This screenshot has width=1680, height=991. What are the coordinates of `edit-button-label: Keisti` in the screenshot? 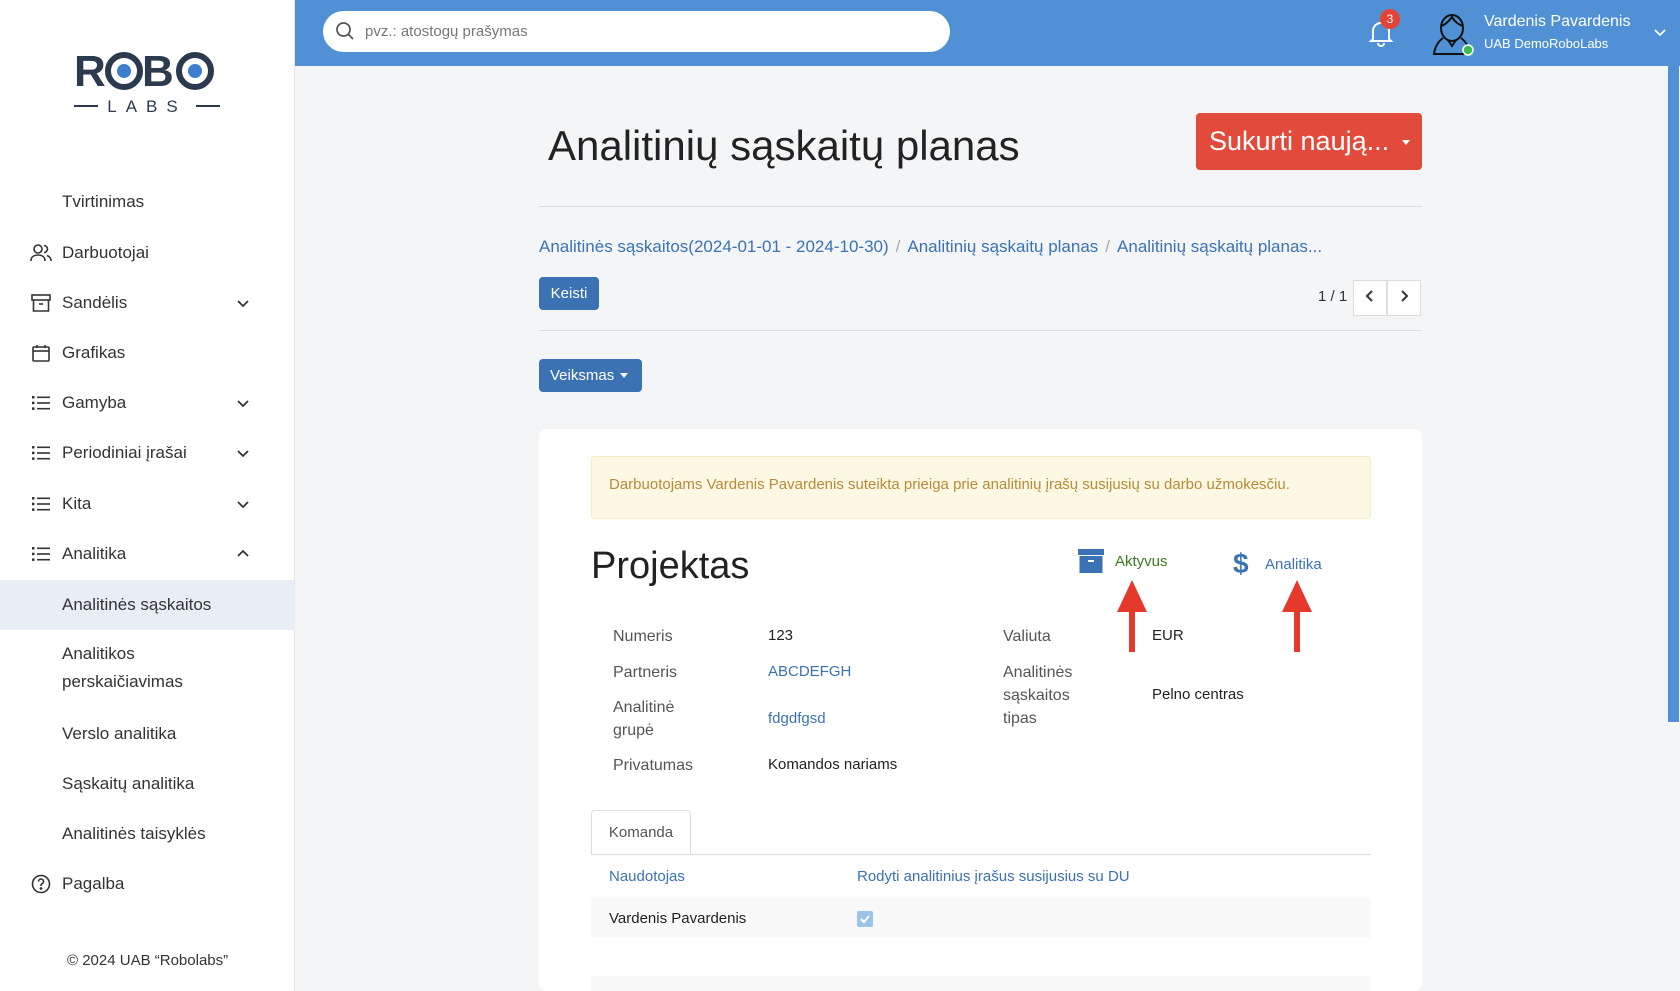 It's located at (569, 293).